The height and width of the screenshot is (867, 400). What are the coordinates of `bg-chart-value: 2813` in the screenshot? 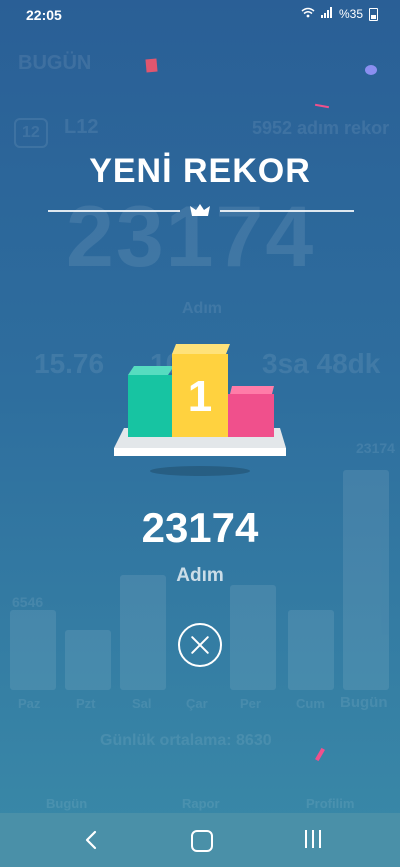 It's located at (86, 644).